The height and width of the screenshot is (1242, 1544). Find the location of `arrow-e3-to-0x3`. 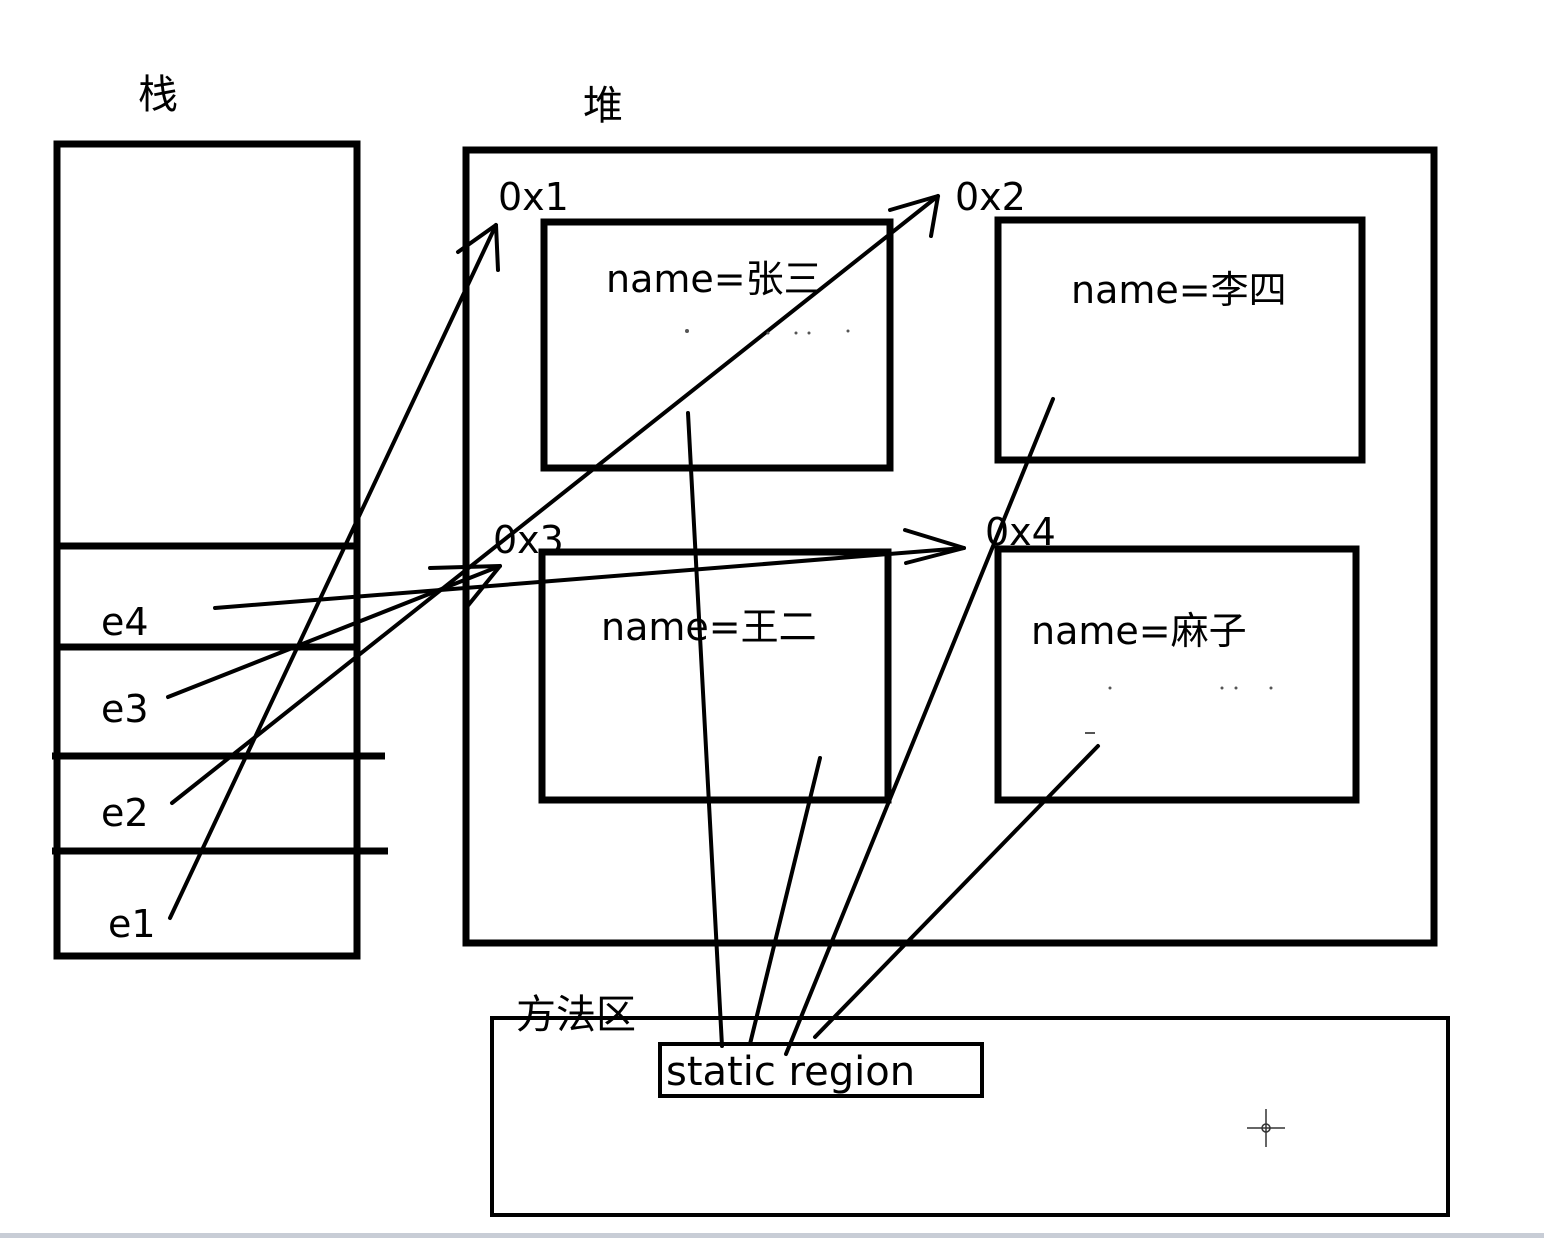

arrow-e3-to-0x3 is located at coordinates (334, 631).